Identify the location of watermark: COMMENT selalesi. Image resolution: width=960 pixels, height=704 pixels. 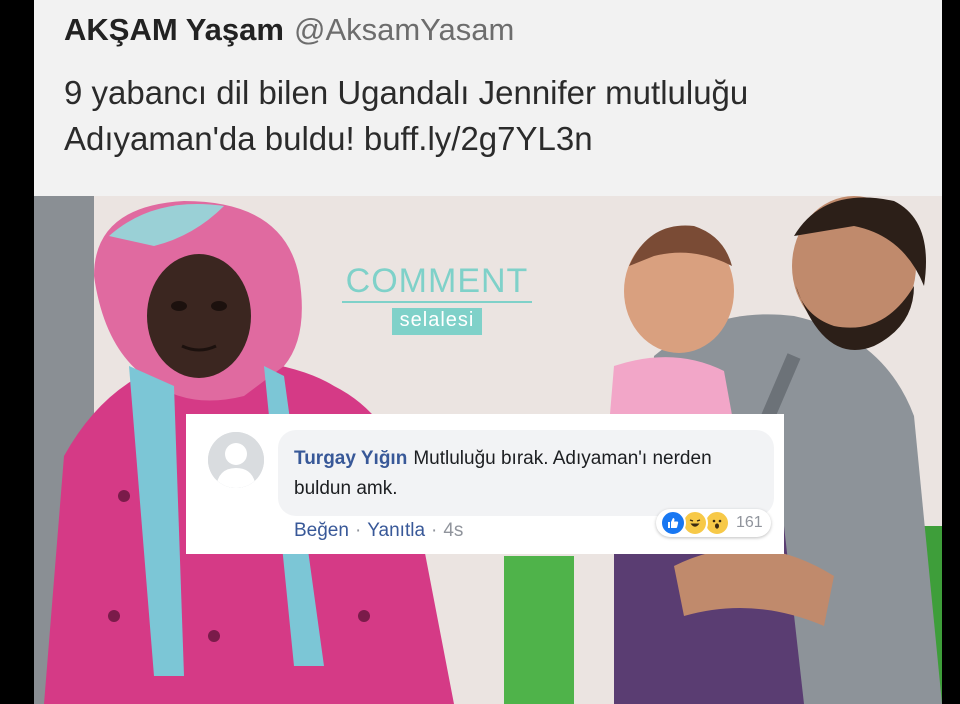
(437, 298).